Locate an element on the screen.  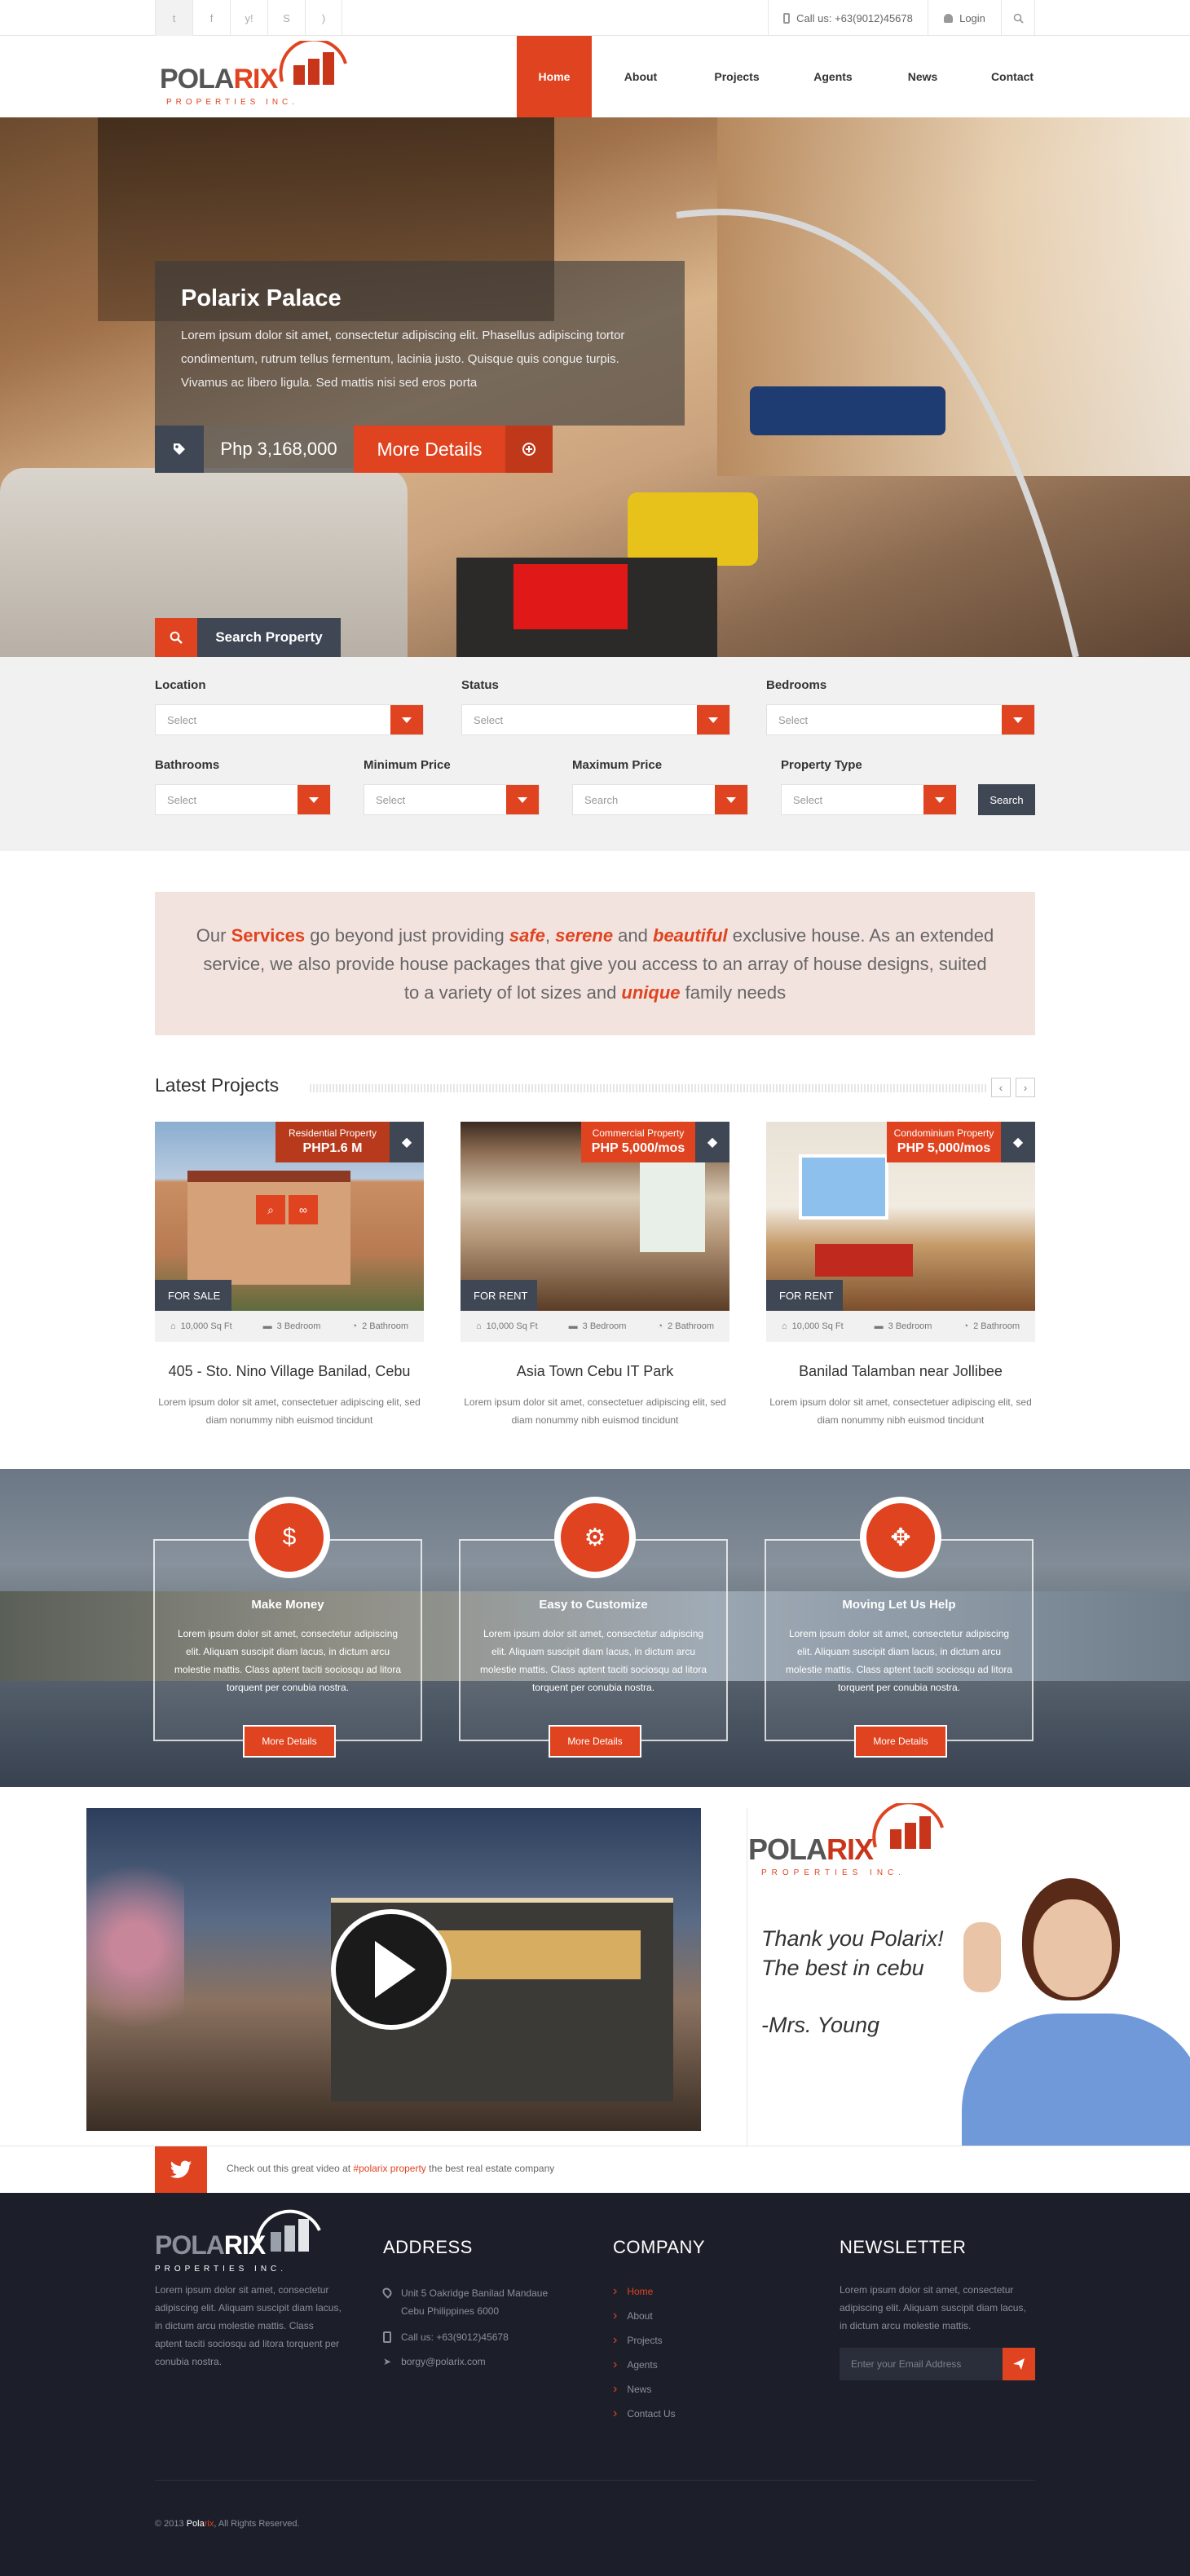
call-us: Call us: +63(9012)45678 is located at coordinates (848, 18).